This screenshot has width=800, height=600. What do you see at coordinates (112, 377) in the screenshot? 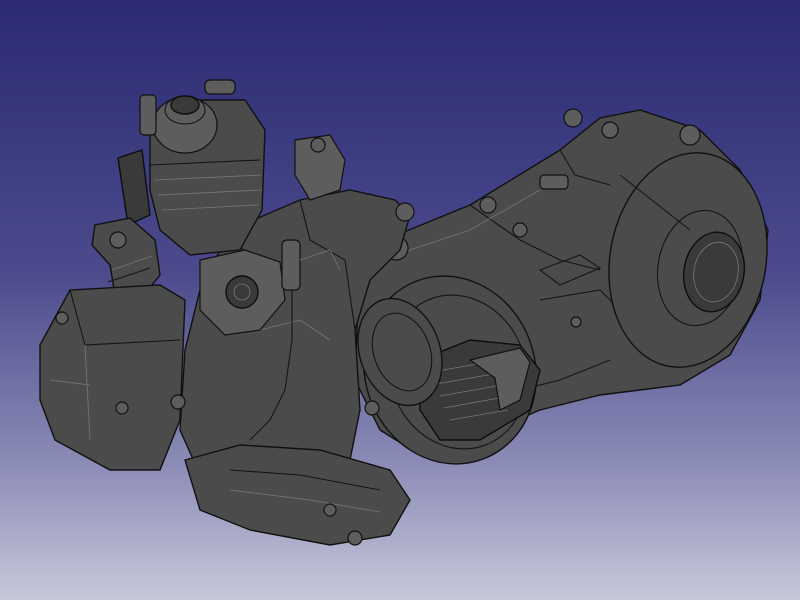
I see `side-cover-block` at bounding box center [112, 377].